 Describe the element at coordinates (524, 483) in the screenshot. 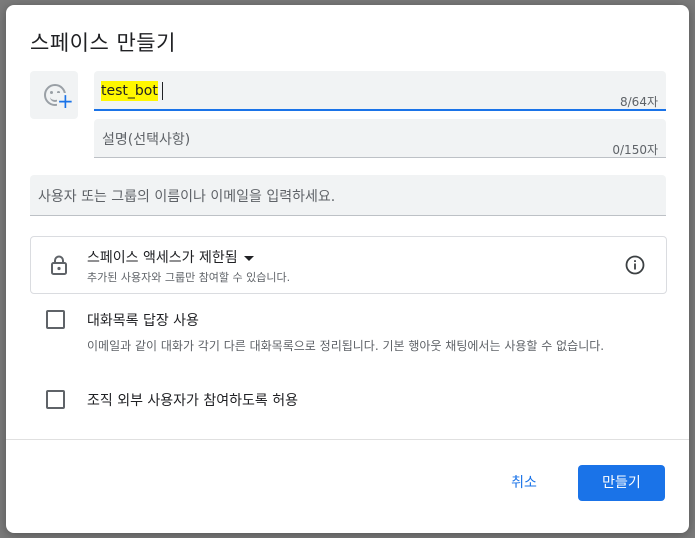

I see `cancel-button: 취소` at that location.